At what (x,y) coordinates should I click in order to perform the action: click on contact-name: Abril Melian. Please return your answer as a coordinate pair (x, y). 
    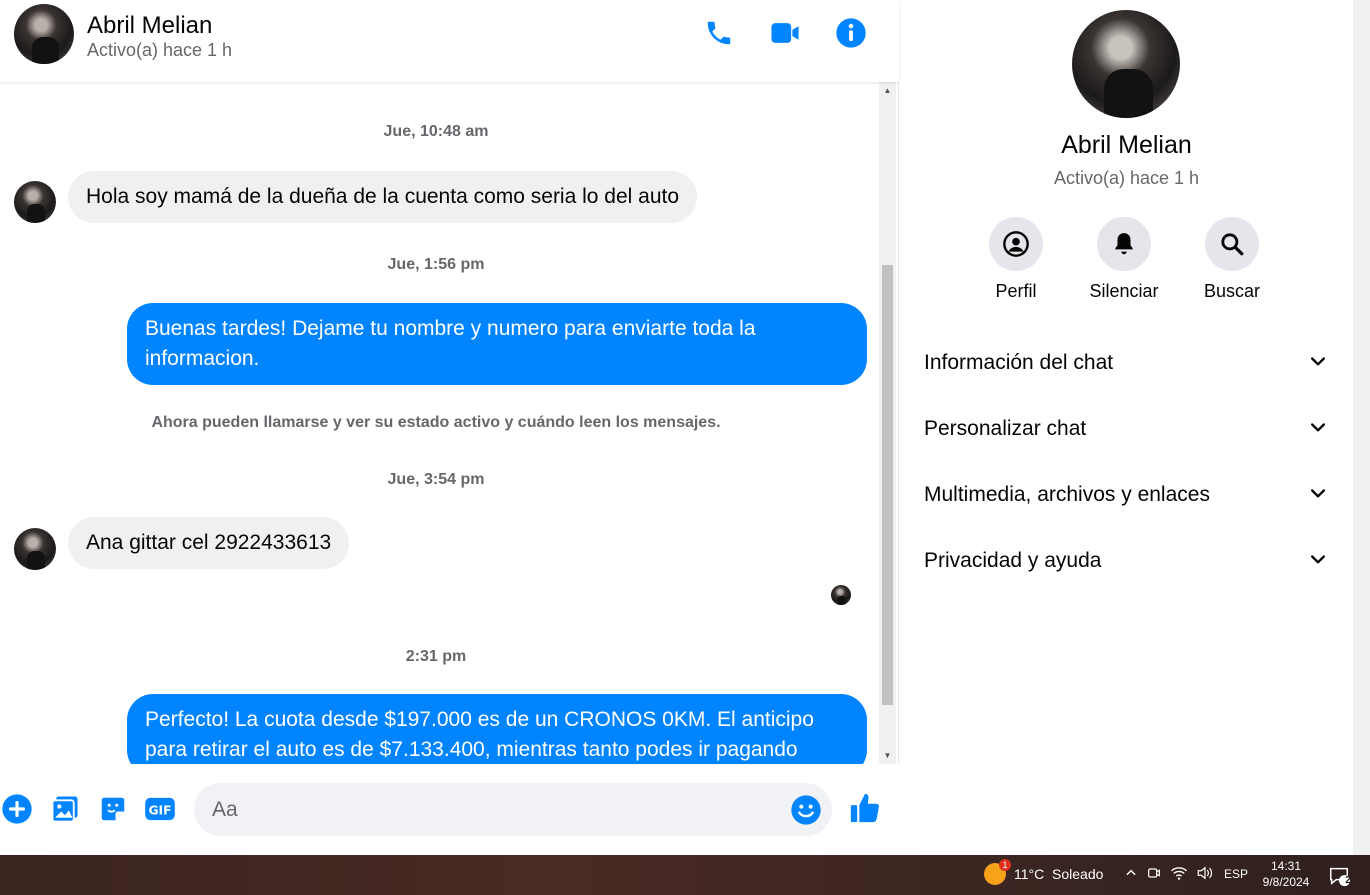
    Looking at the image, I should click on (149, 26).